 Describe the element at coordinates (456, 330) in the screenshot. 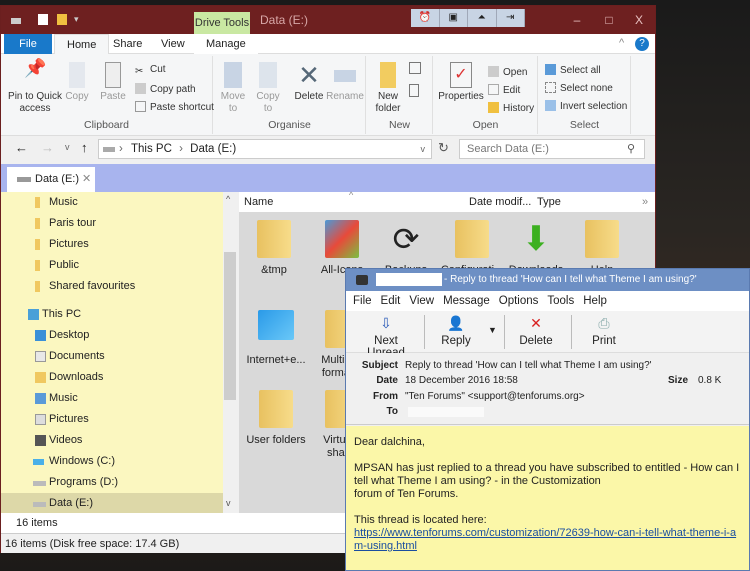

I see `reply-button: 👤 Reply` at that location.